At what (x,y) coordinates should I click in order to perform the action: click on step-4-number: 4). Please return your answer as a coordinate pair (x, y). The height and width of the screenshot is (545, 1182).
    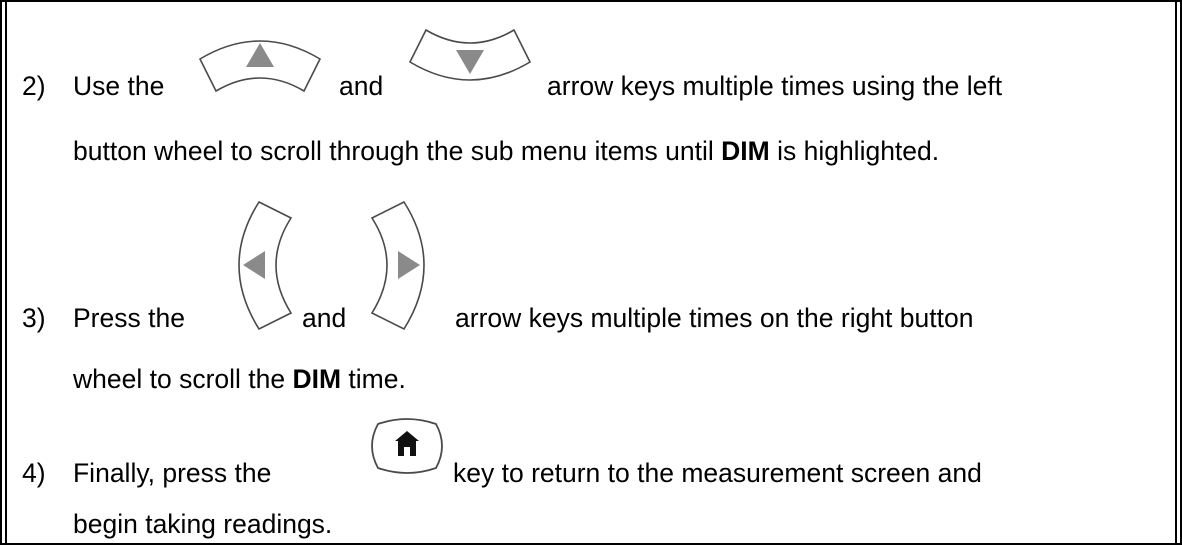
    Looking at the image, I should click on (34, 473).